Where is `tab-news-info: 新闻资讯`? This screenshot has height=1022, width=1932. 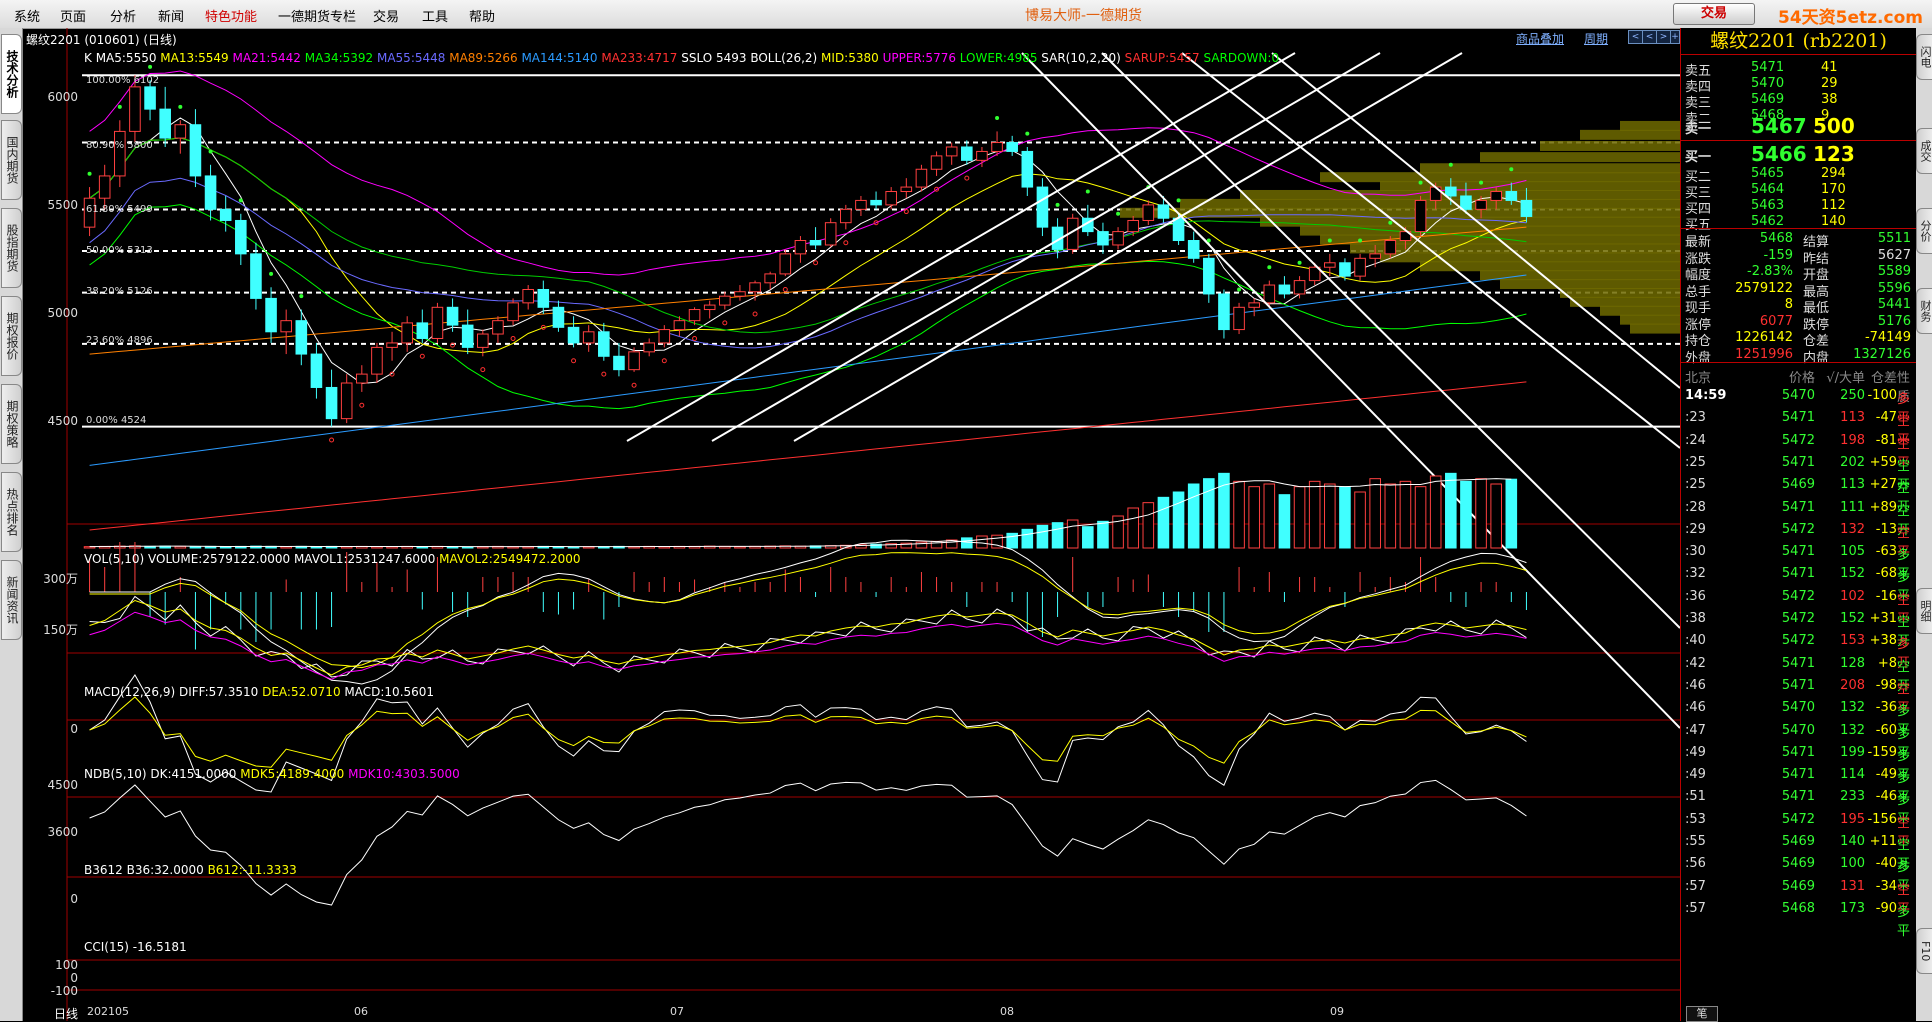 tab-news-info: 新闻资讯 is located at coordinates (11, 600).